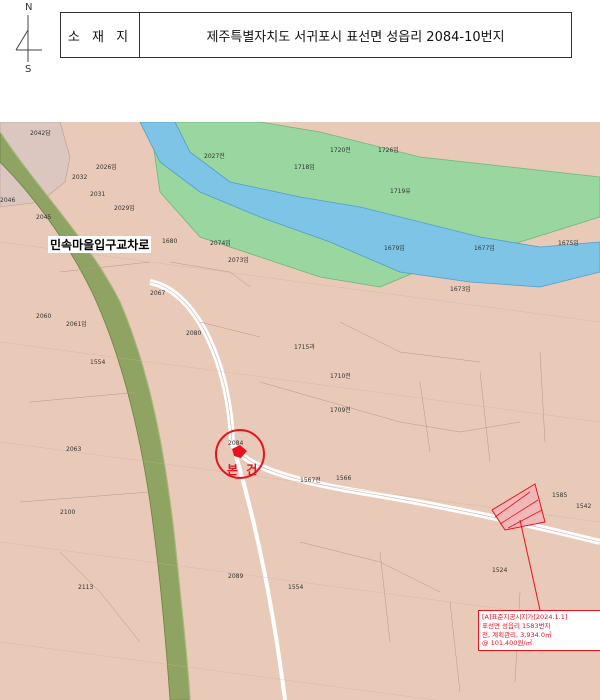  Describe the element at coordinates (388, 151) in the screenshot. I see `parcel-label: 1726임` at that location.